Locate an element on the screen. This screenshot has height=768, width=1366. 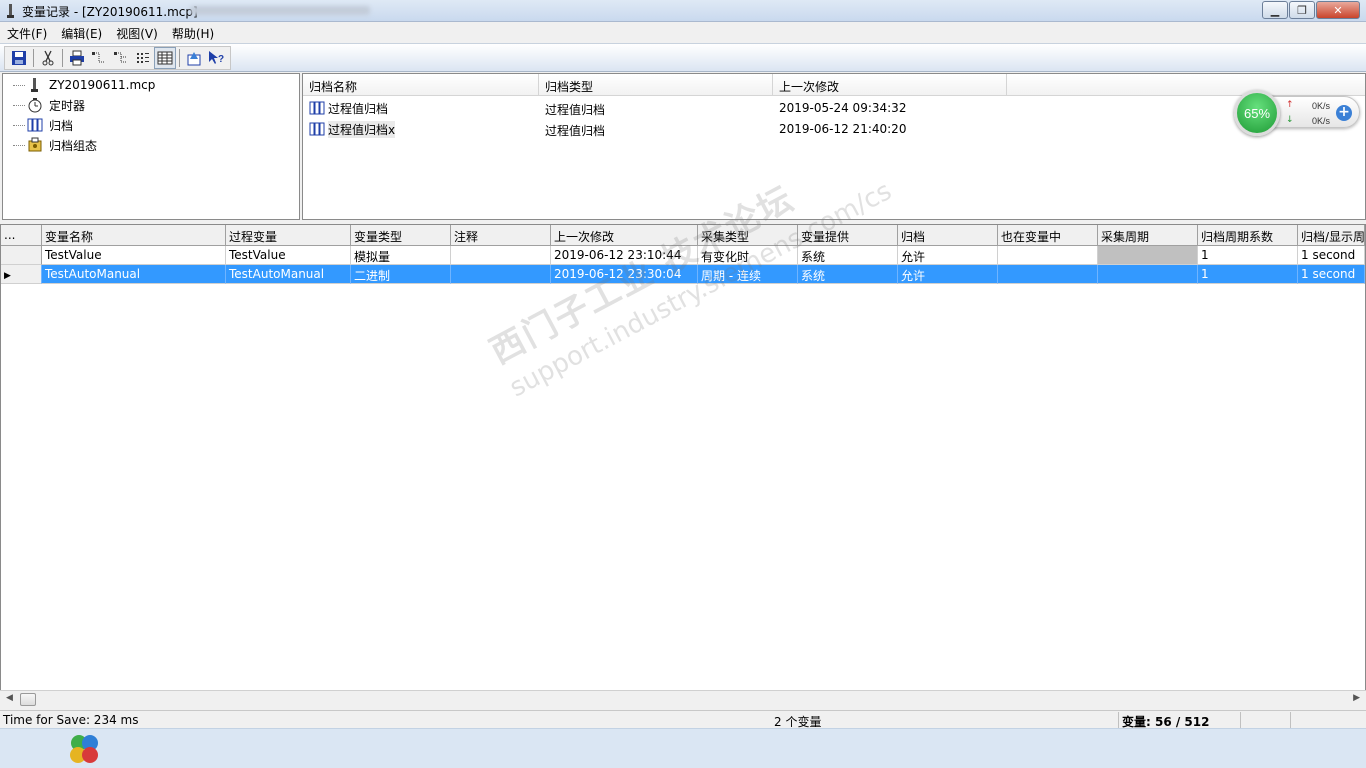
column-header-process-tag: 过程变量 is located at coordinates (288, 235).